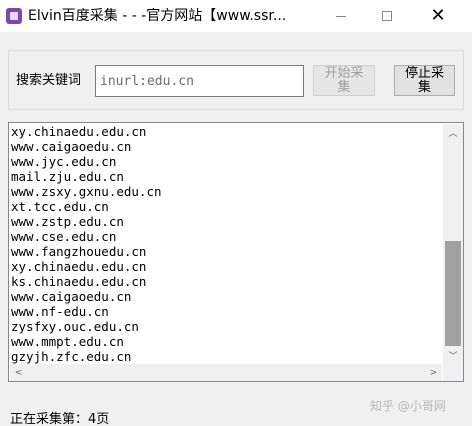 Image resolution: width=472 pixels, height=426 pixels. I want to click on result-line: www.fangzhouedu.cn, so click(79, 251).